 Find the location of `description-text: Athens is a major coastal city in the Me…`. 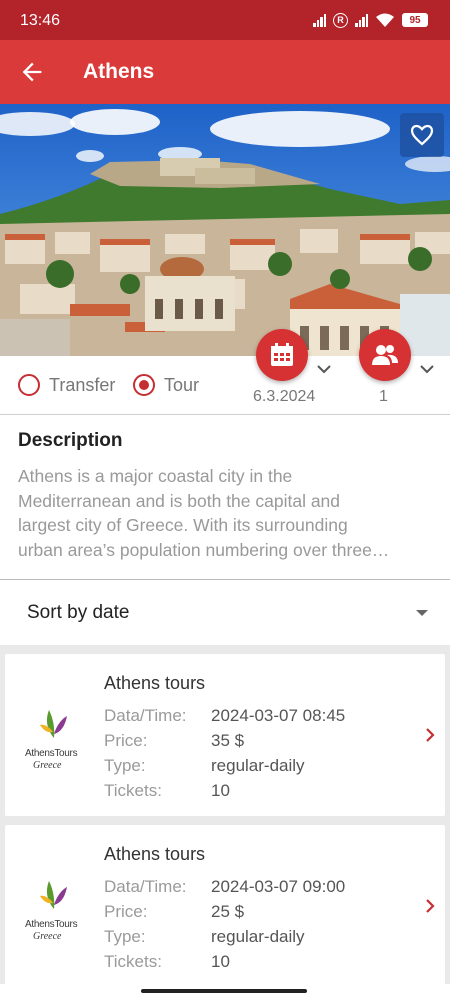

description-text: Athens is a major coastal city in the Me… is located at coordinates (204, 513).